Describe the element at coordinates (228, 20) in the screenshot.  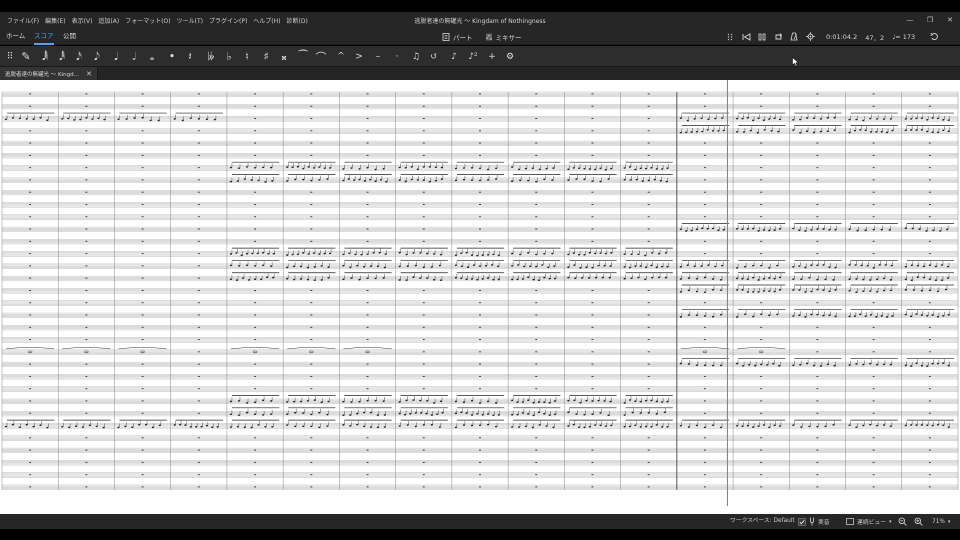
I see `menu-item: プラグイン(P)` at that location.